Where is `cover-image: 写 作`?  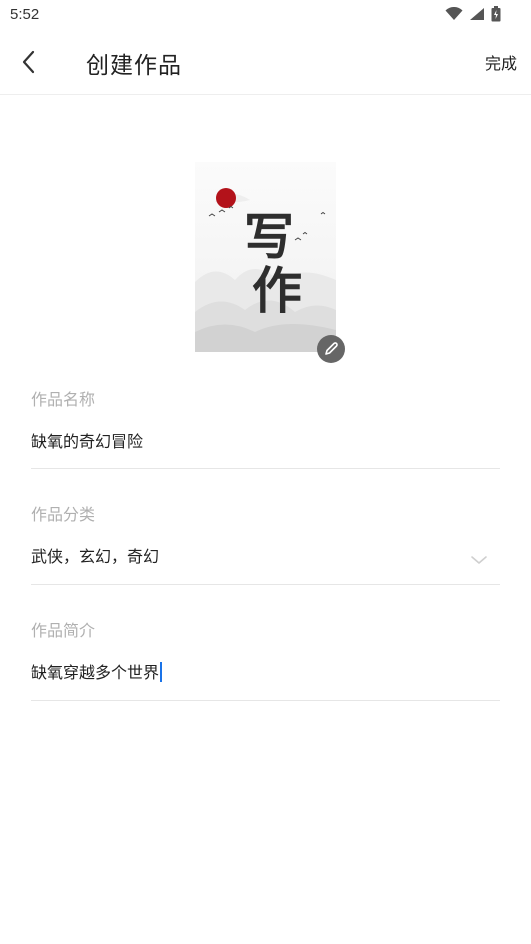
cover-image: 写 作 is located at coordinates (265, 257).